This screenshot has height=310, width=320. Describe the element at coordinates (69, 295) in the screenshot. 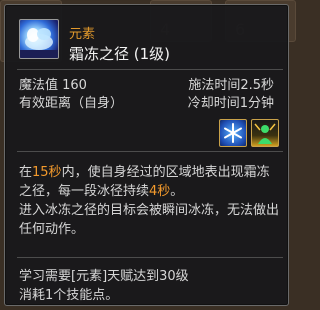

I see `skill-point-cost: 消耗1个技能点。` at that location.